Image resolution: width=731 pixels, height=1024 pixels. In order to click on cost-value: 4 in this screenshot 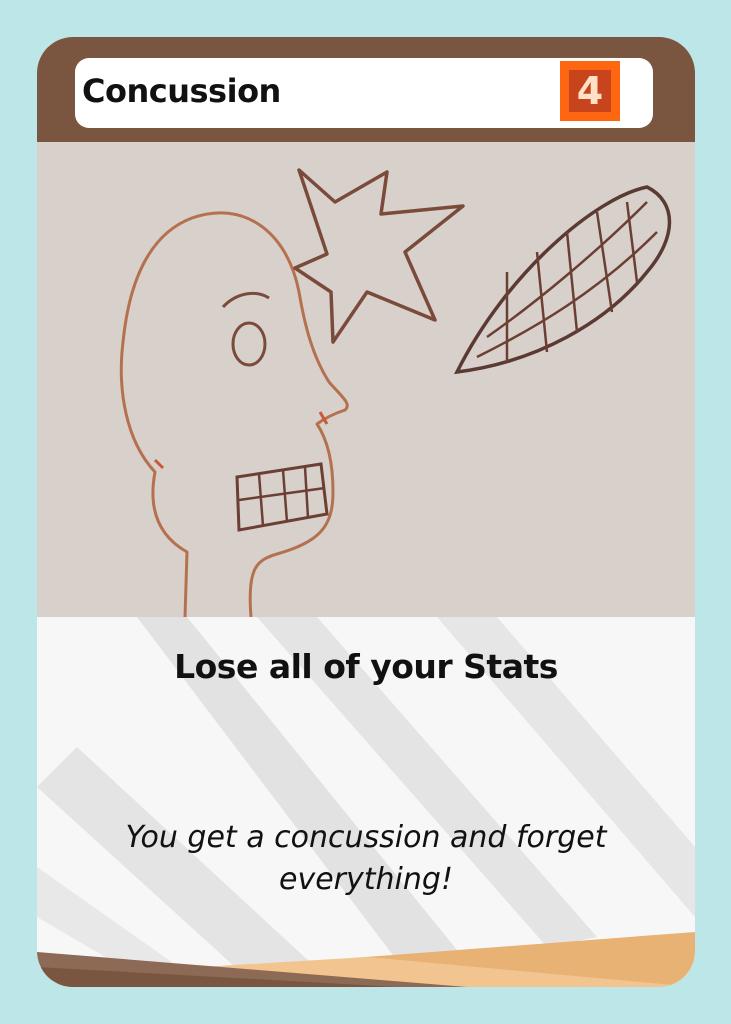, I will do `click(590, 91)`.